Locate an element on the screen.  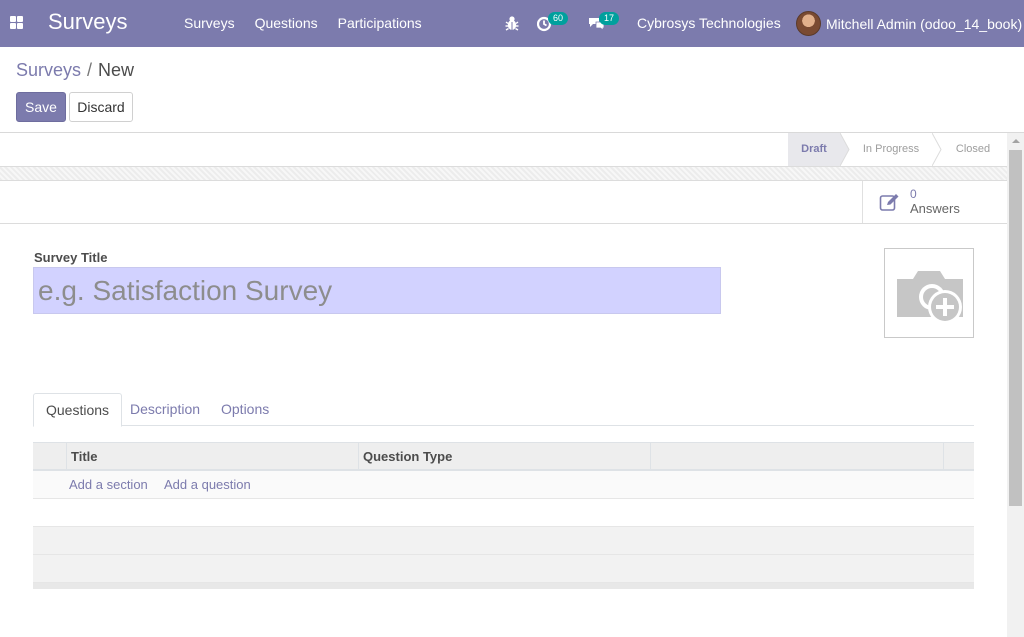
add-question-link: Add a question is located at coordinates (207, 485).